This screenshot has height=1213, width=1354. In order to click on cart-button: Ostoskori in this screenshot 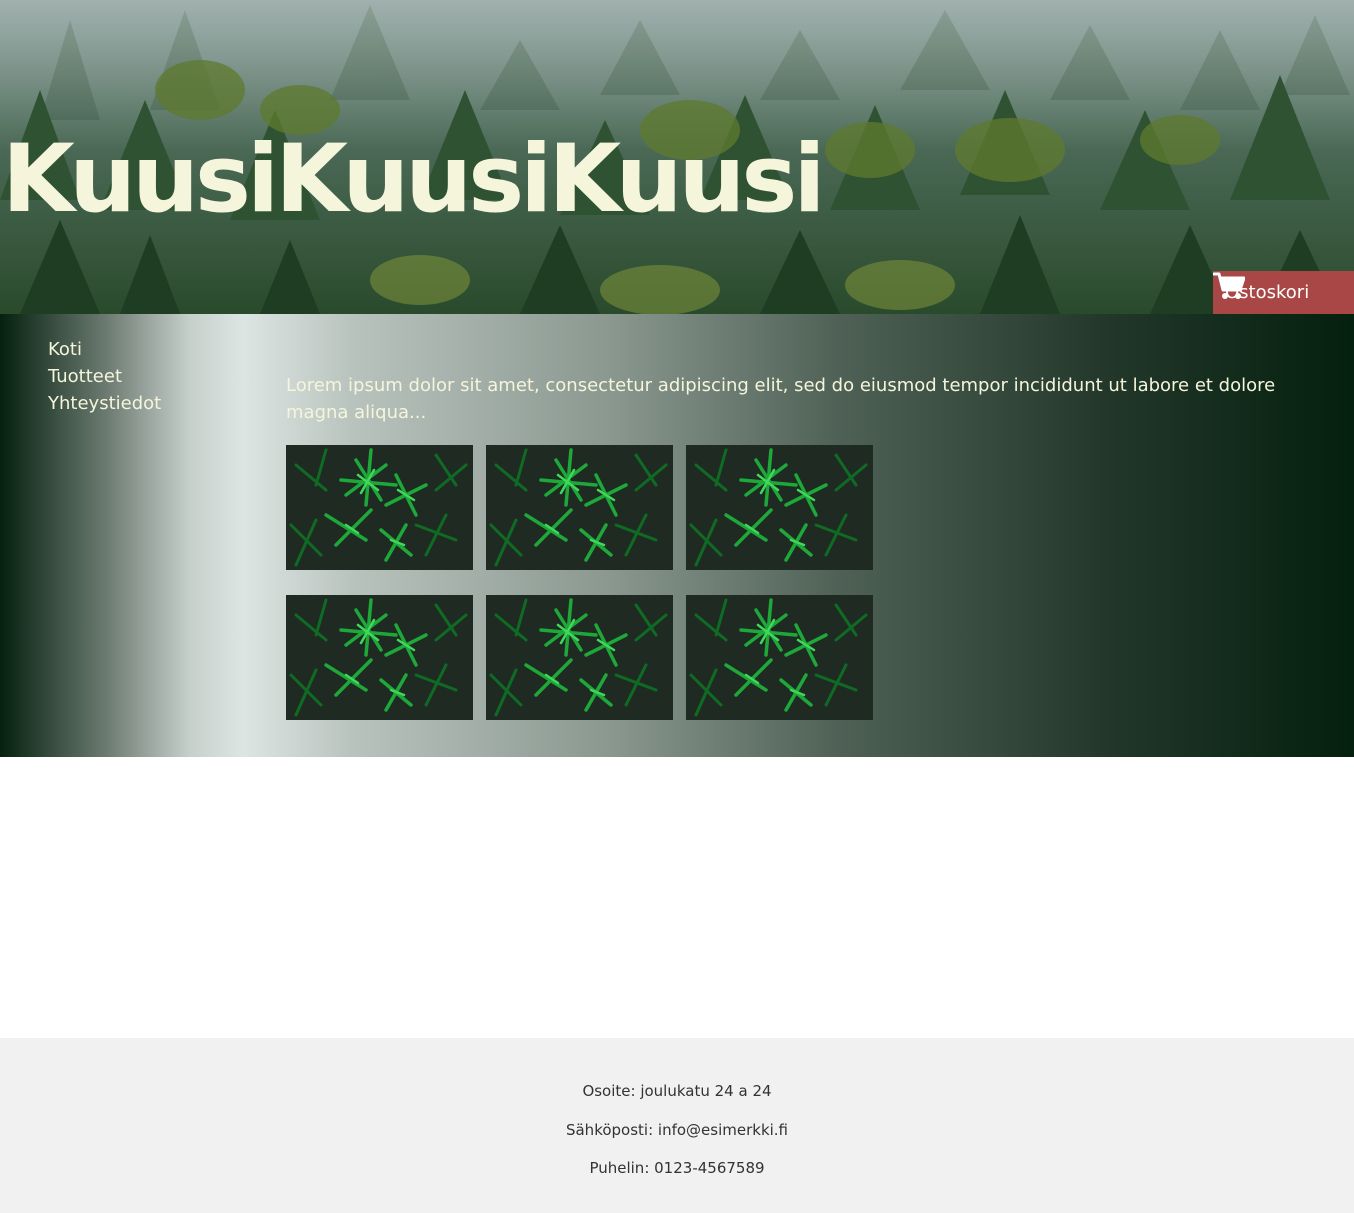, I will do `click(1283, 292)`.